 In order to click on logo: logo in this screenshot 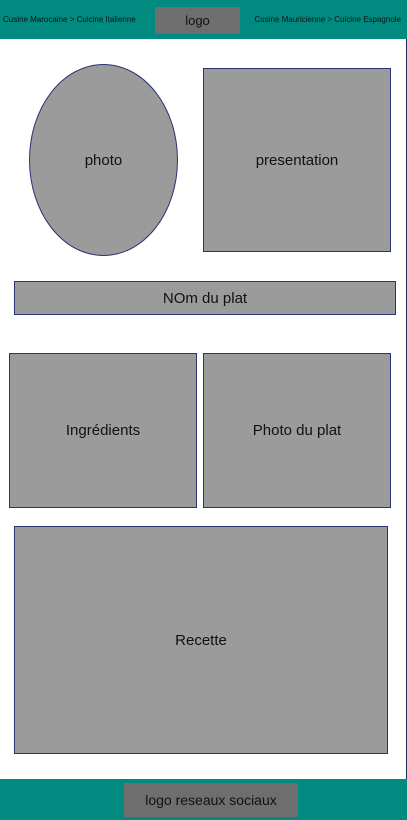, I will do `click(197, 20)`.